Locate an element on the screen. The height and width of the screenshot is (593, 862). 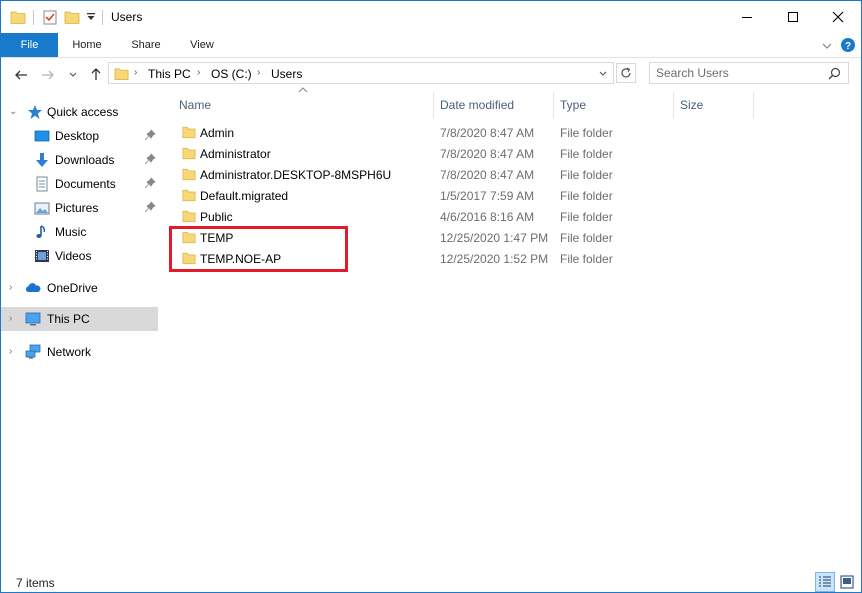
address-bar: › This PC › OS (C:) › Users is located at coordinates (361, 73).